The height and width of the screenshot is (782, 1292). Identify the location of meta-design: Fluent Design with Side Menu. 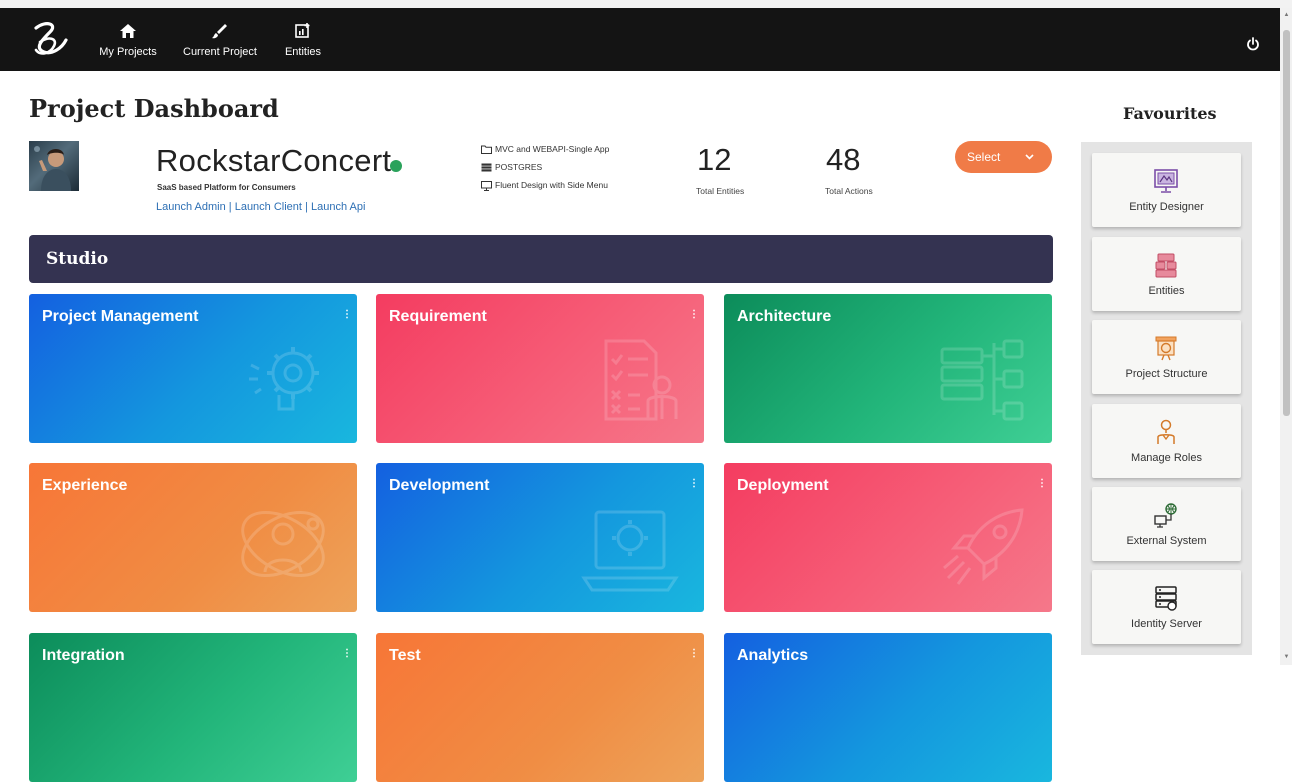
(544, 185).